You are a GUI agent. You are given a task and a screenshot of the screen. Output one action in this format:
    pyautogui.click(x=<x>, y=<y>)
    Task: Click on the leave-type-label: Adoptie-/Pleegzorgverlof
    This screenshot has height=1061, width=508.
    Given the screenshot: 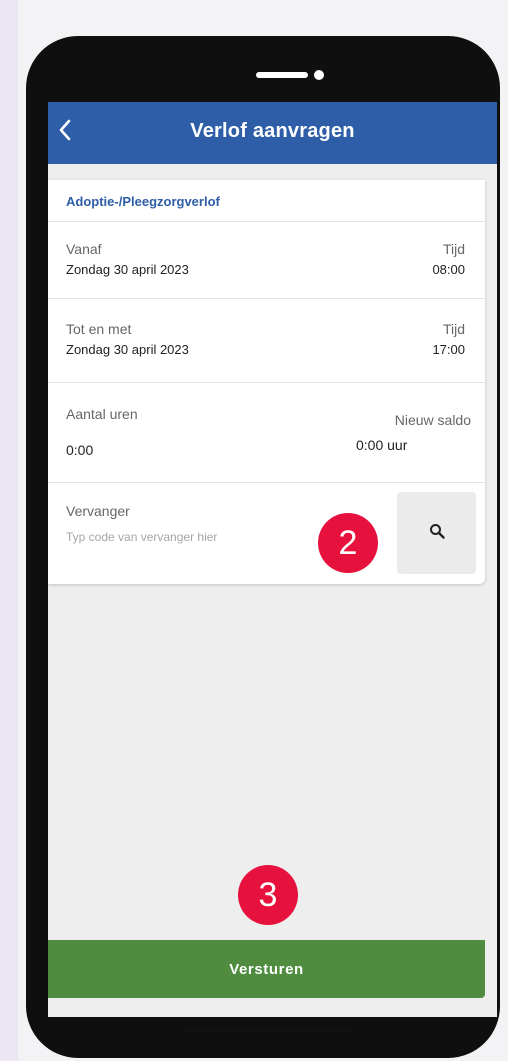 What is the action you would take?
    pyautogui.click(x=143, y=201)
    